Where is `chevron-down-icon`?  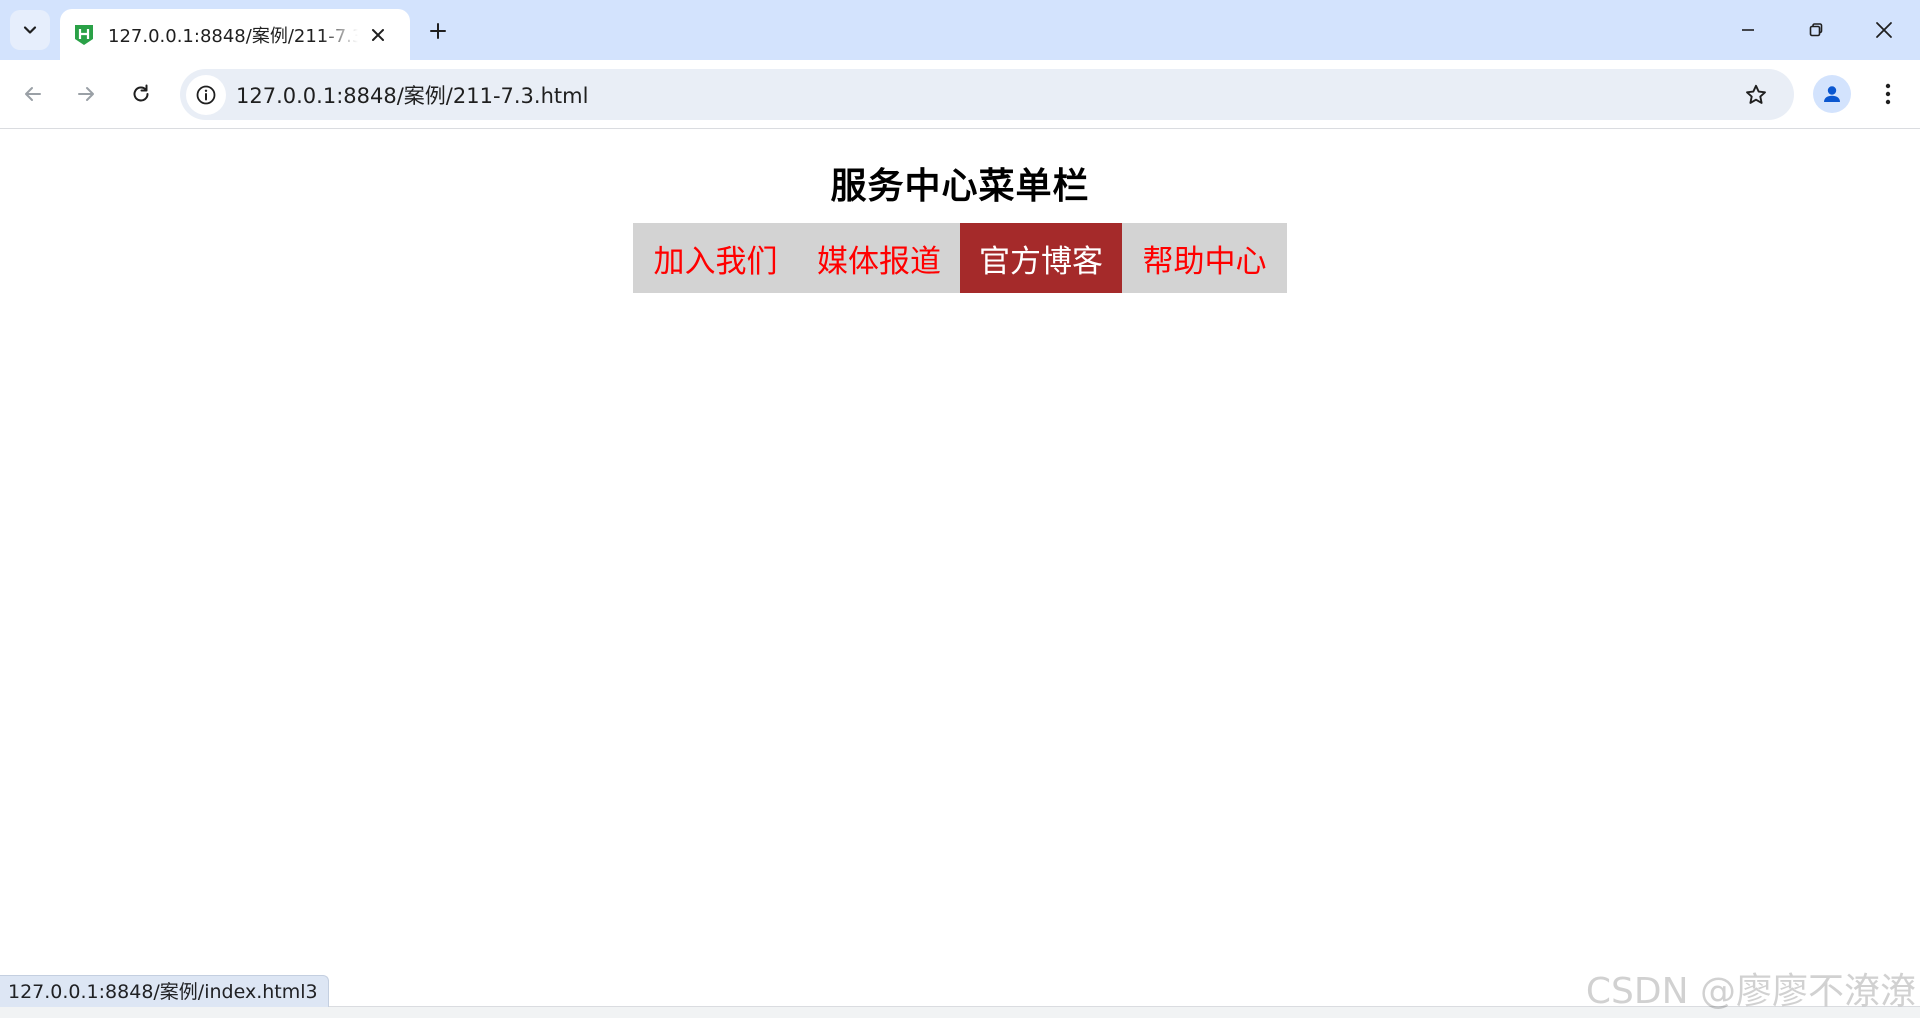 chevron-down-icon is located at coordinates (30, 30).